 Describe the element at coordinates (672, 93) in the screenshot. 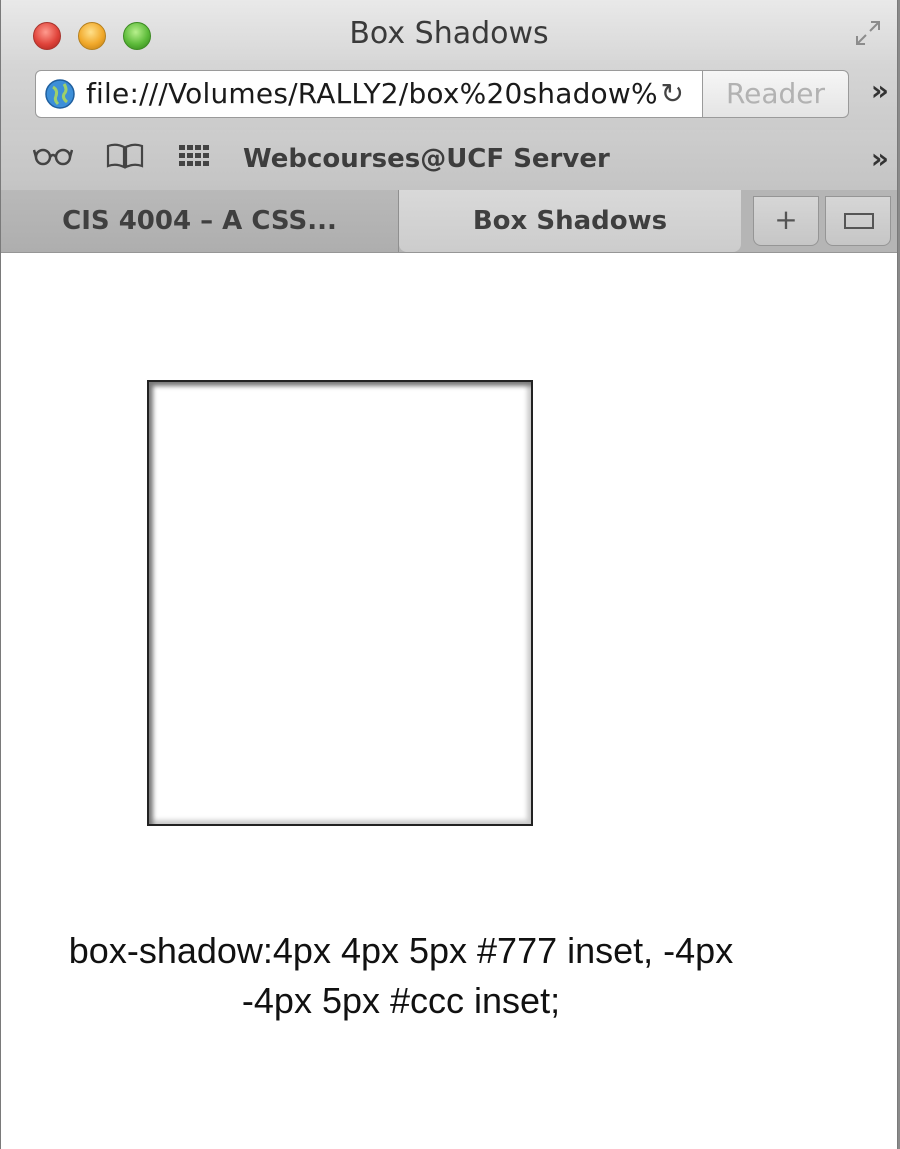

I see `reload-icon: ↻` at that location.